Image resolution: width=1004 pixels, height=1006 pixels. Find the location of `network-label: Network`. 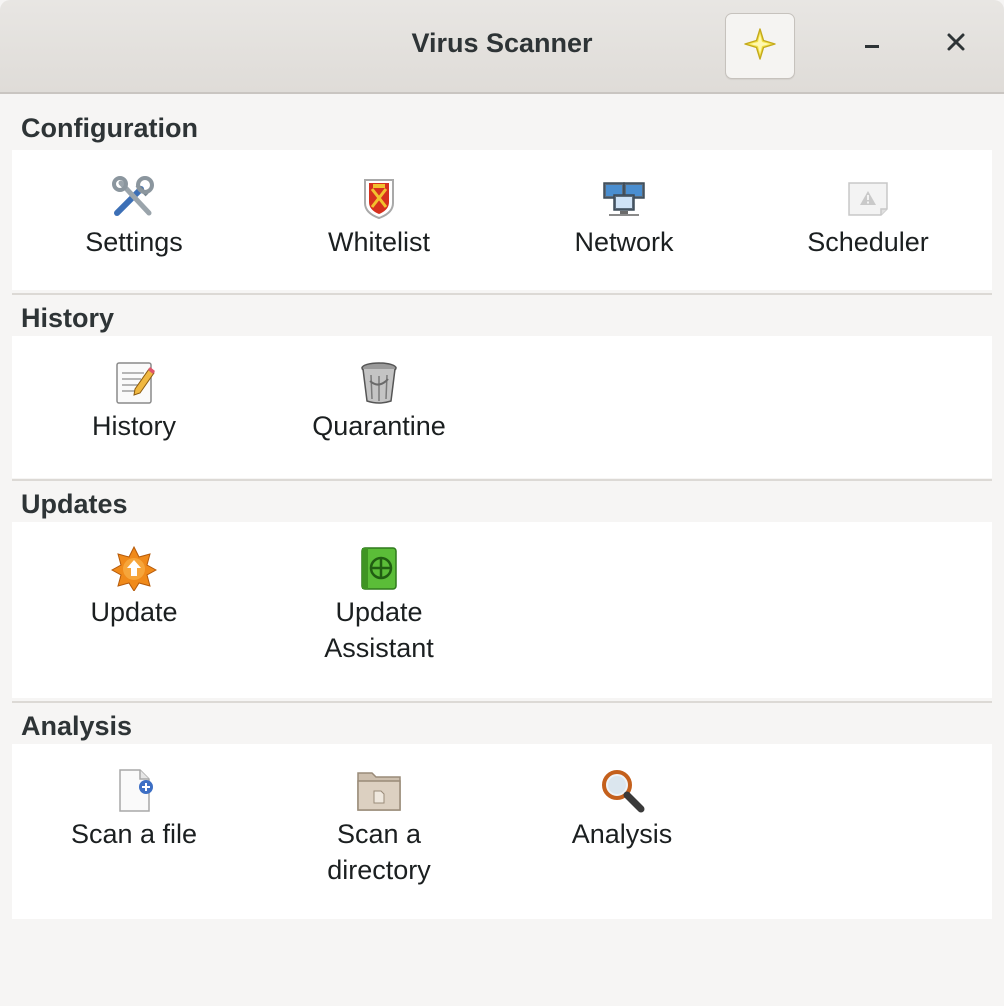

network-label: Network is located at coordinates (624, 242).